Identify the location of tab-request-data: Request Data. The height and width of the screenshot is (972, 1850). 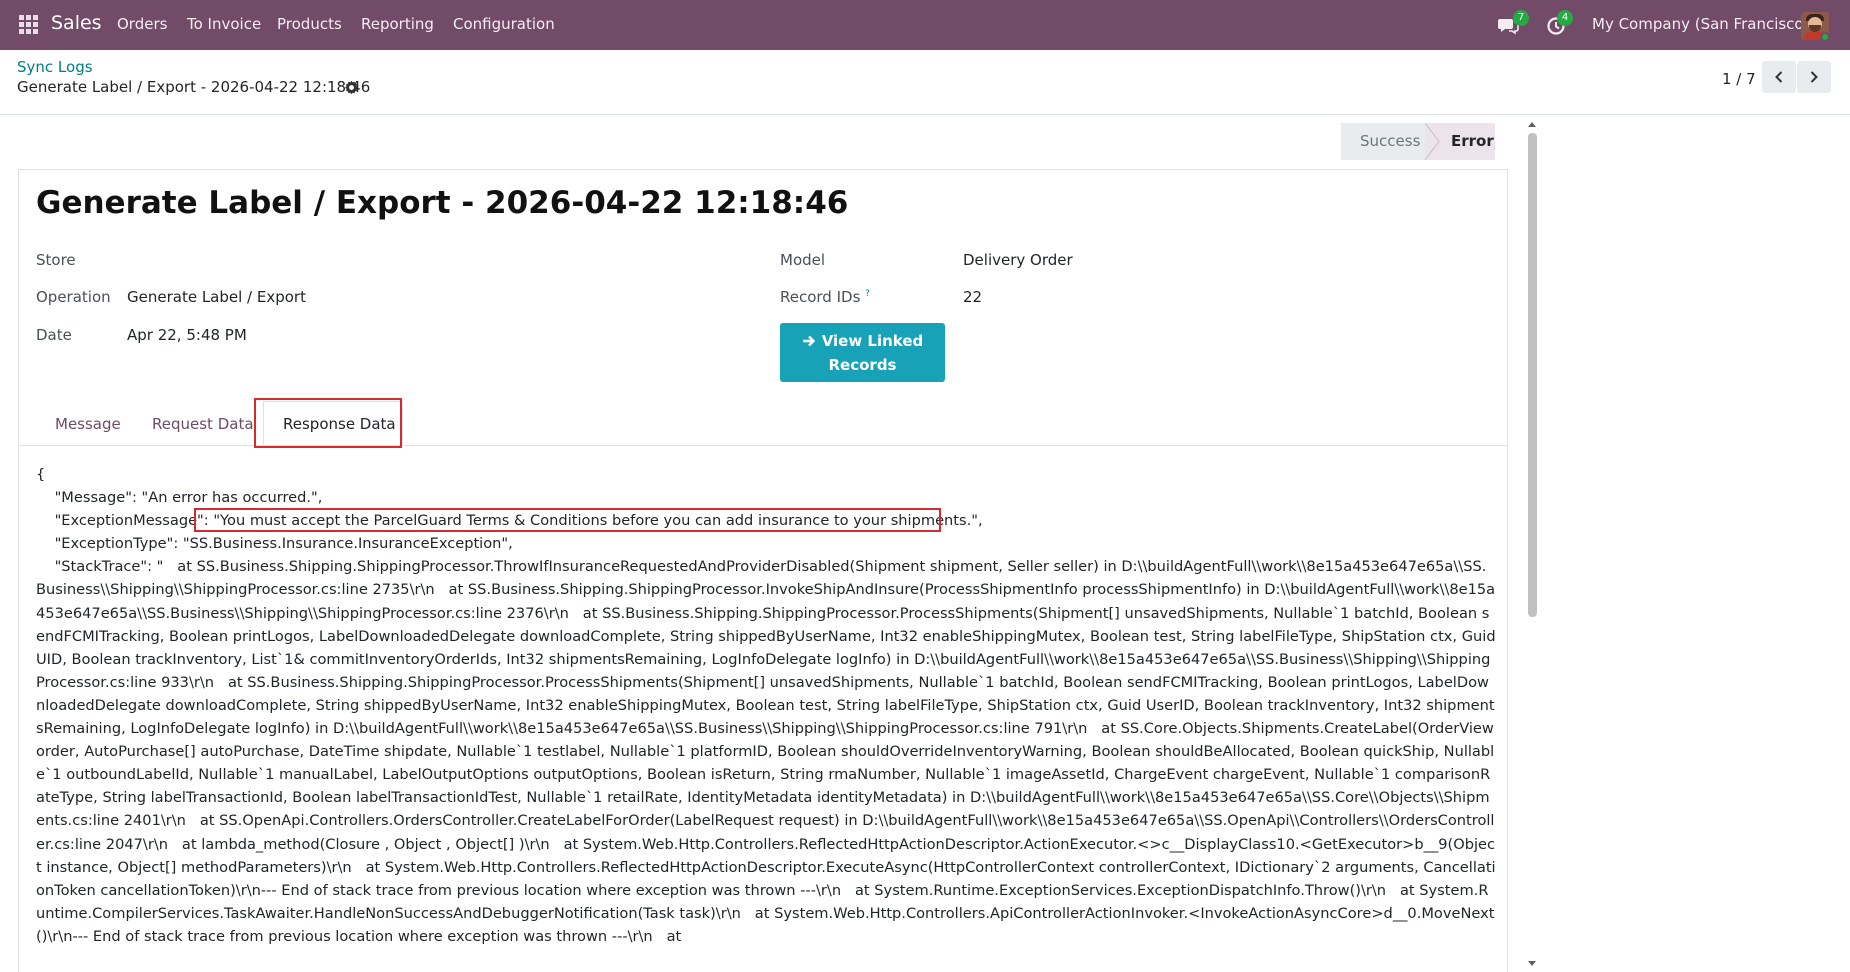
(203, 424).